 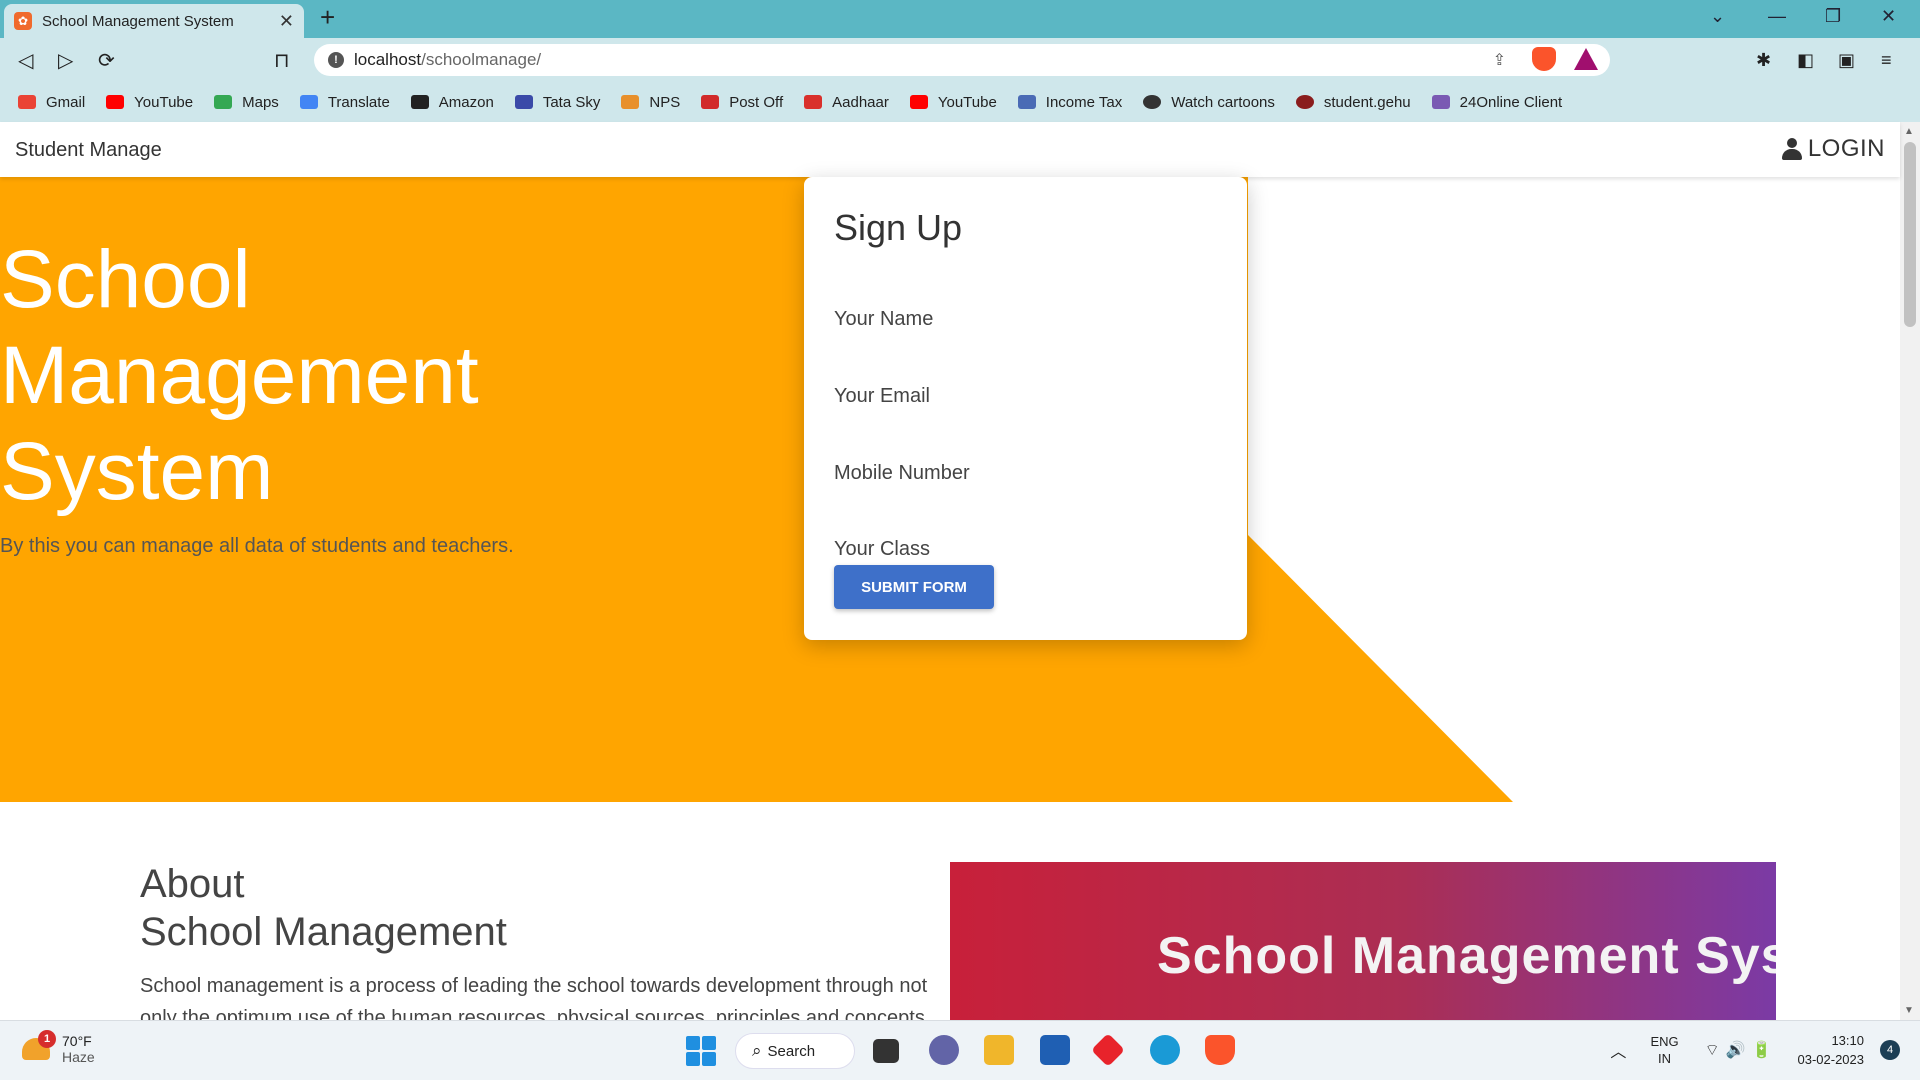 What do you see at coordinates (1664, 1041) in the screenshot?
I see `lang-code: ENG` at bounding box center [1664, 1041].